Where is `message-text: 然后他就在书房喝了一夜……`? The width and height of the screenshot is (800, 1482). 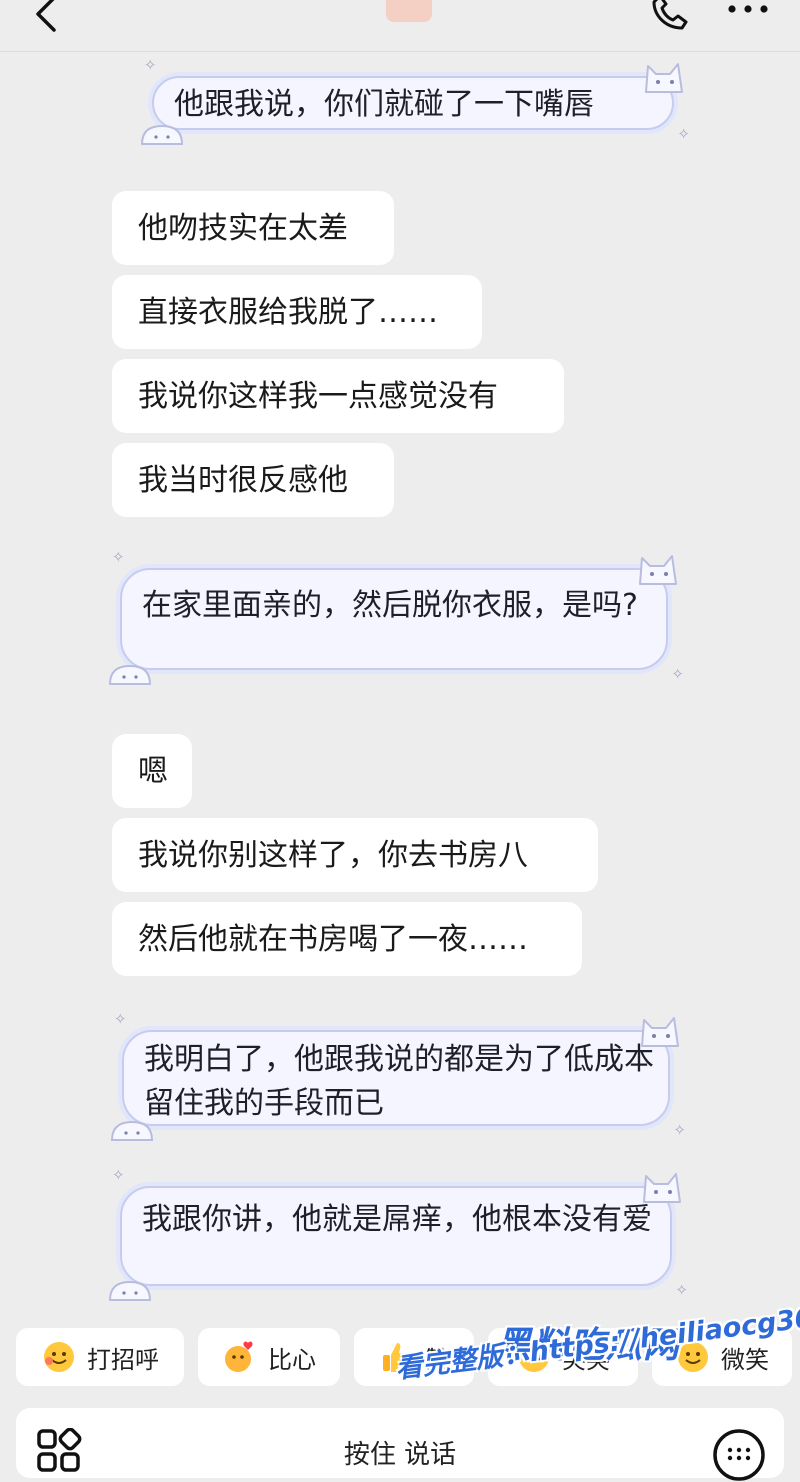
message-text: 然后他就在书房喝了一夜…… is located at coordinates (333, 939).